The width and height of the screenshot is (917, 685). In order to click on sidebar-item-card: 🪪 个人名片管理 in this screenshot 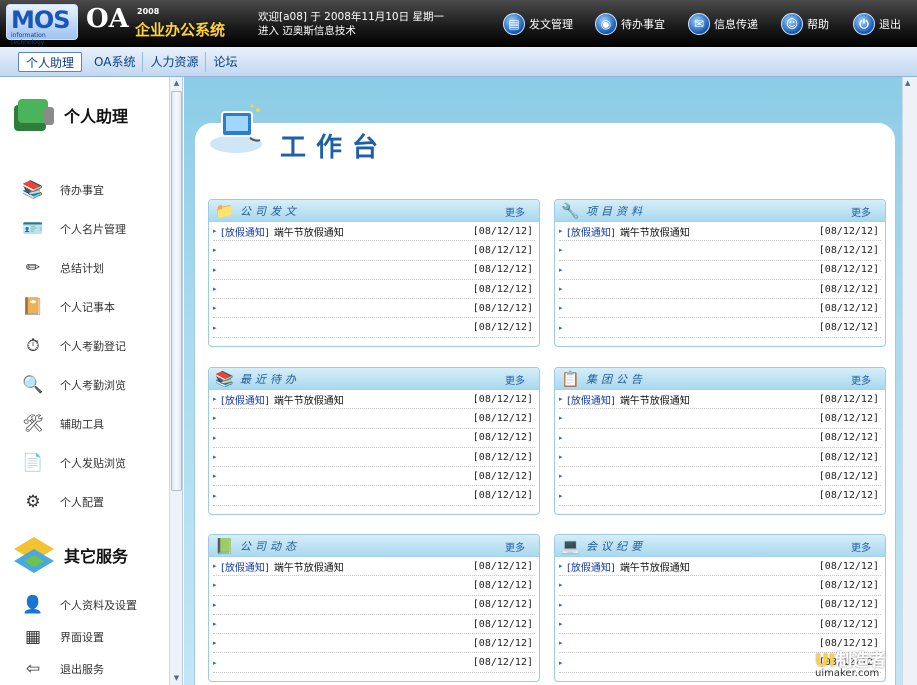, I will do `click(93, 229)`.